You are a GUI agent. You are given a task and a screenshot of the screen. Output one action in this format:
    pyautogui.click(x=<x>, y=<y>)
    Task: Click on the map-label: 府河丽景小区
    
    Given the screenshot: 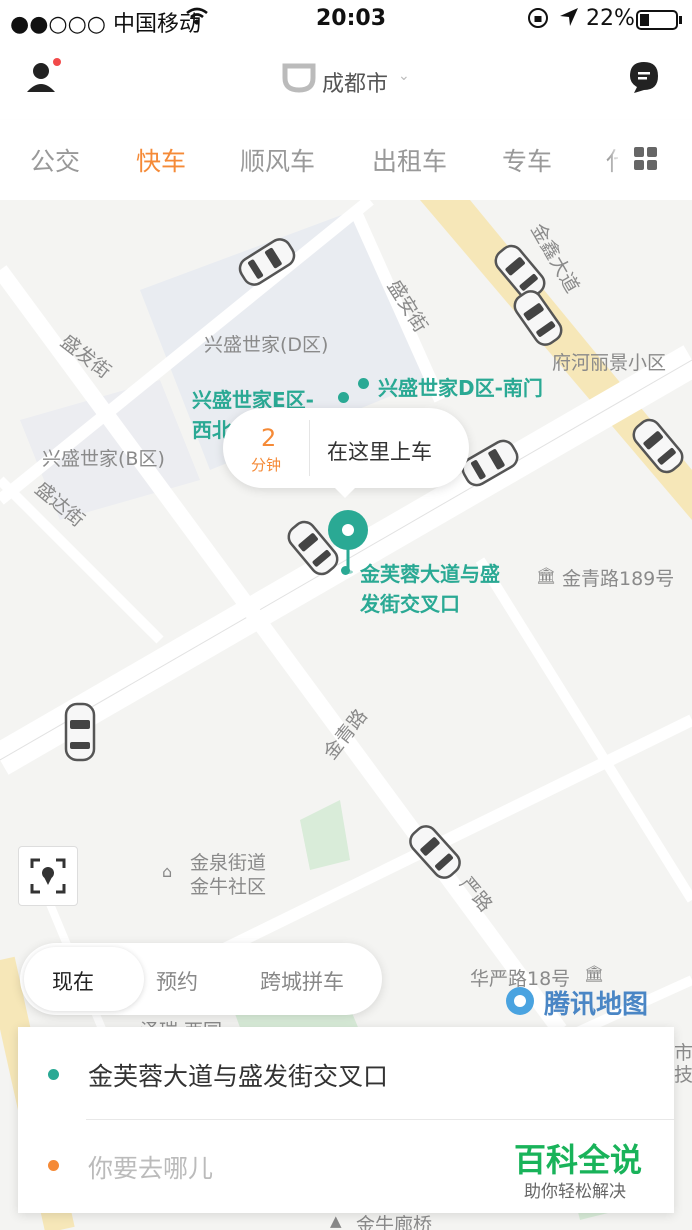 What is the action you would take?
    pyautogui.click(x=609, y=363)
    